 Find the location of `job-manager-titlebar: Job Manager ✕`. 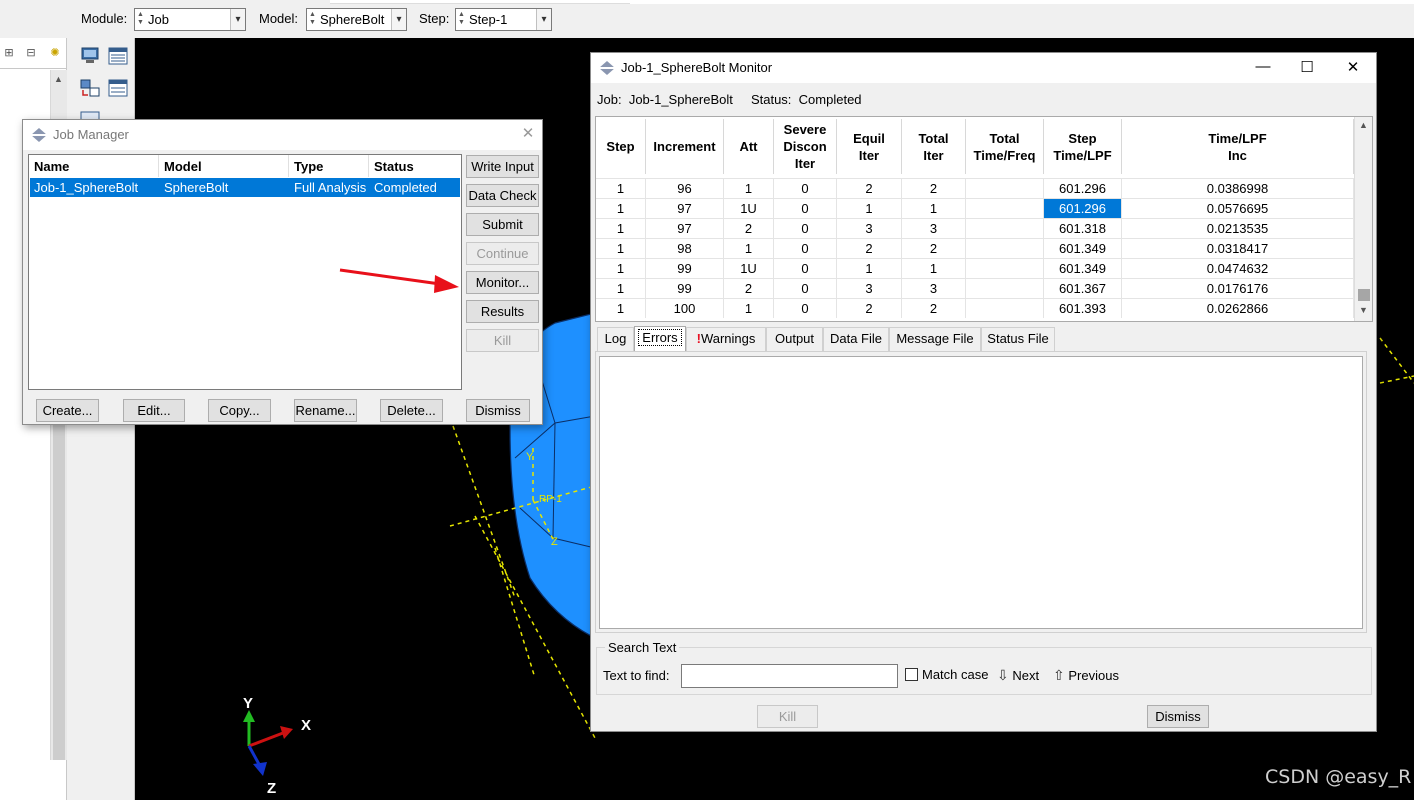

job-manager-titlebar: Job Manager ✕ is located at coordinates (282, 135).